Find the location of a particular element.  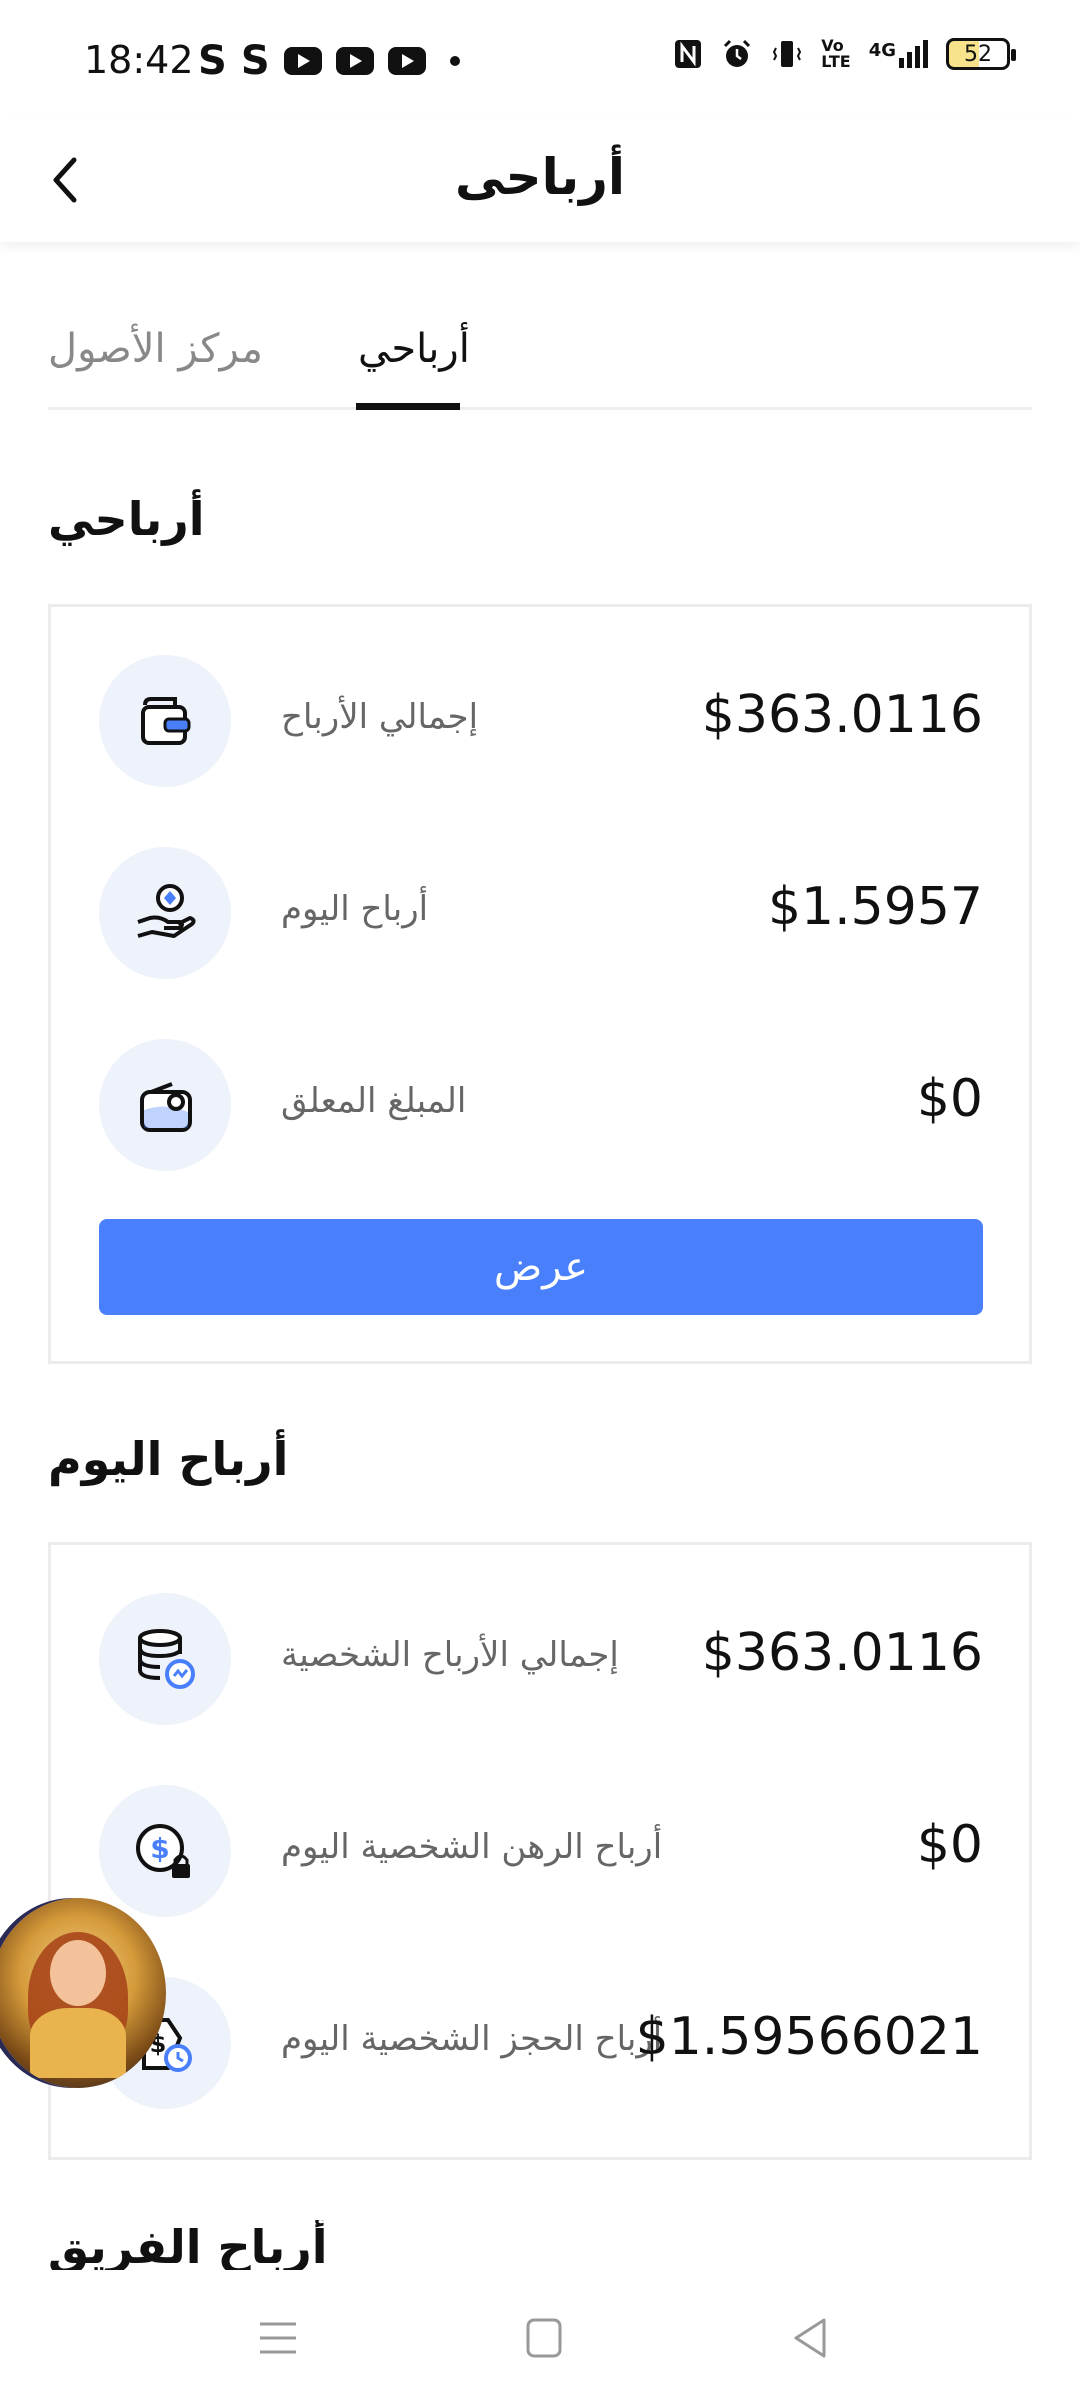

earnings-row: $ أرباح الحجز الشخصية اليوم $1.59566021 is located at coordinates (541, 2044).